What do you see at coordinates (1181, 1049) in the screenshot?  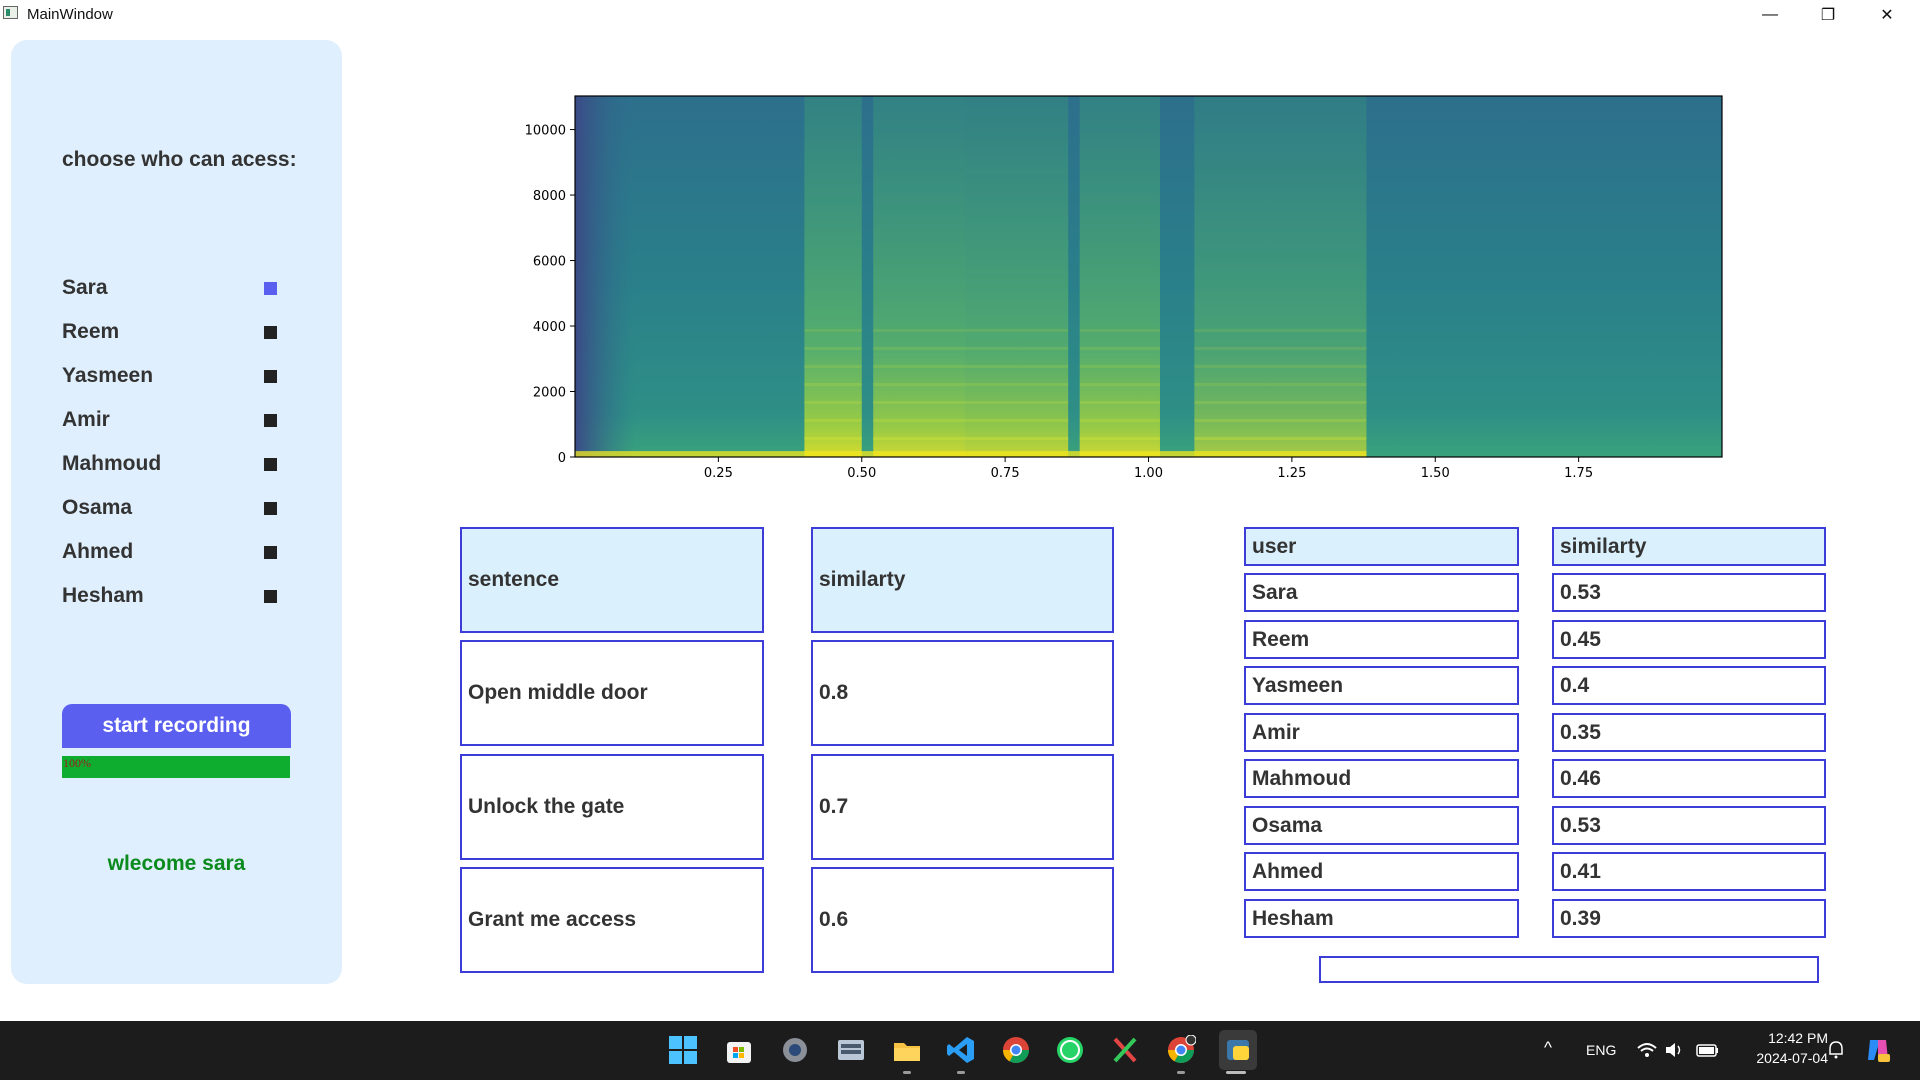 I see `chrome-profile-icon` at bounding box center [1181, 1049].